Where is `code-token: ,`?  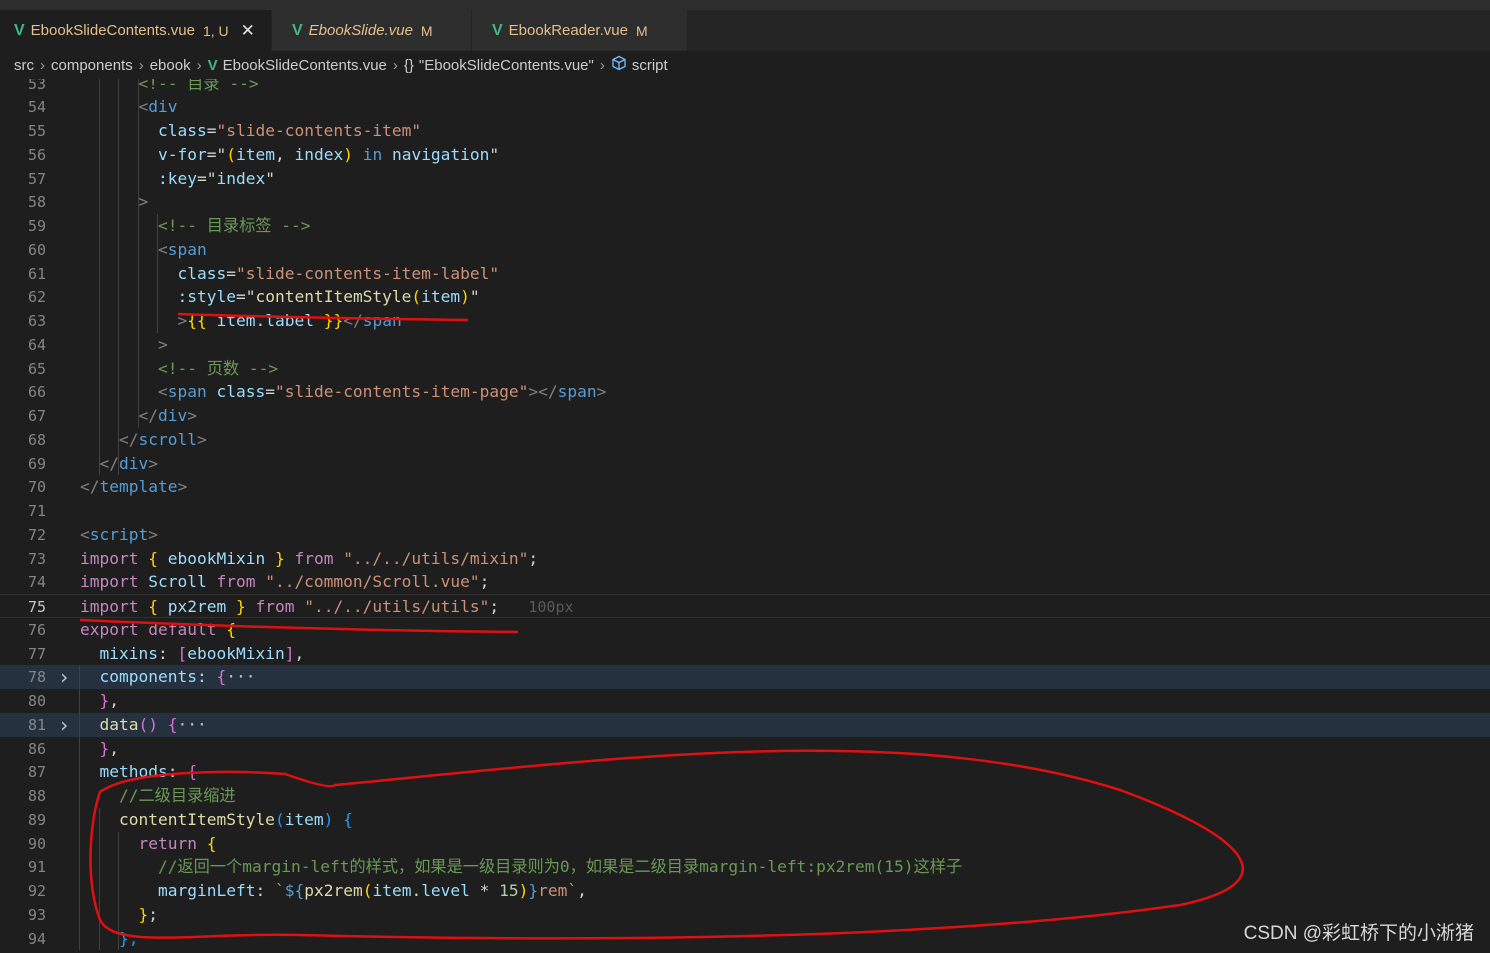
code-token: , is located at coordinates (114, 700).